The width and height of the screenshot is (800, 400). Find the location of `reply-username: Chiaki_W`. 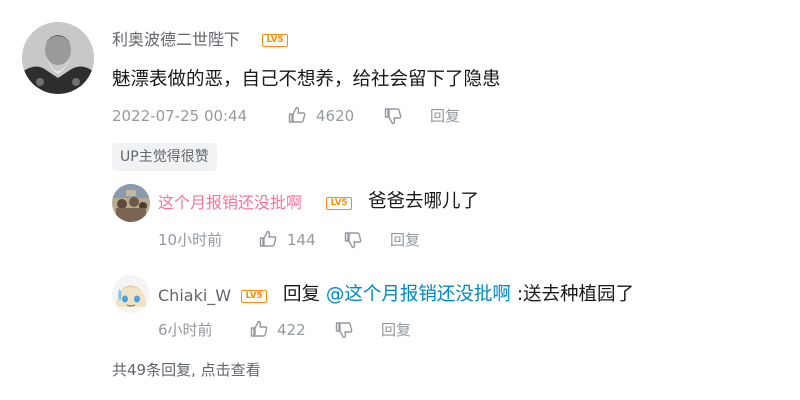

reply-username: Chiaki_W is located at coordinates (194, 296).